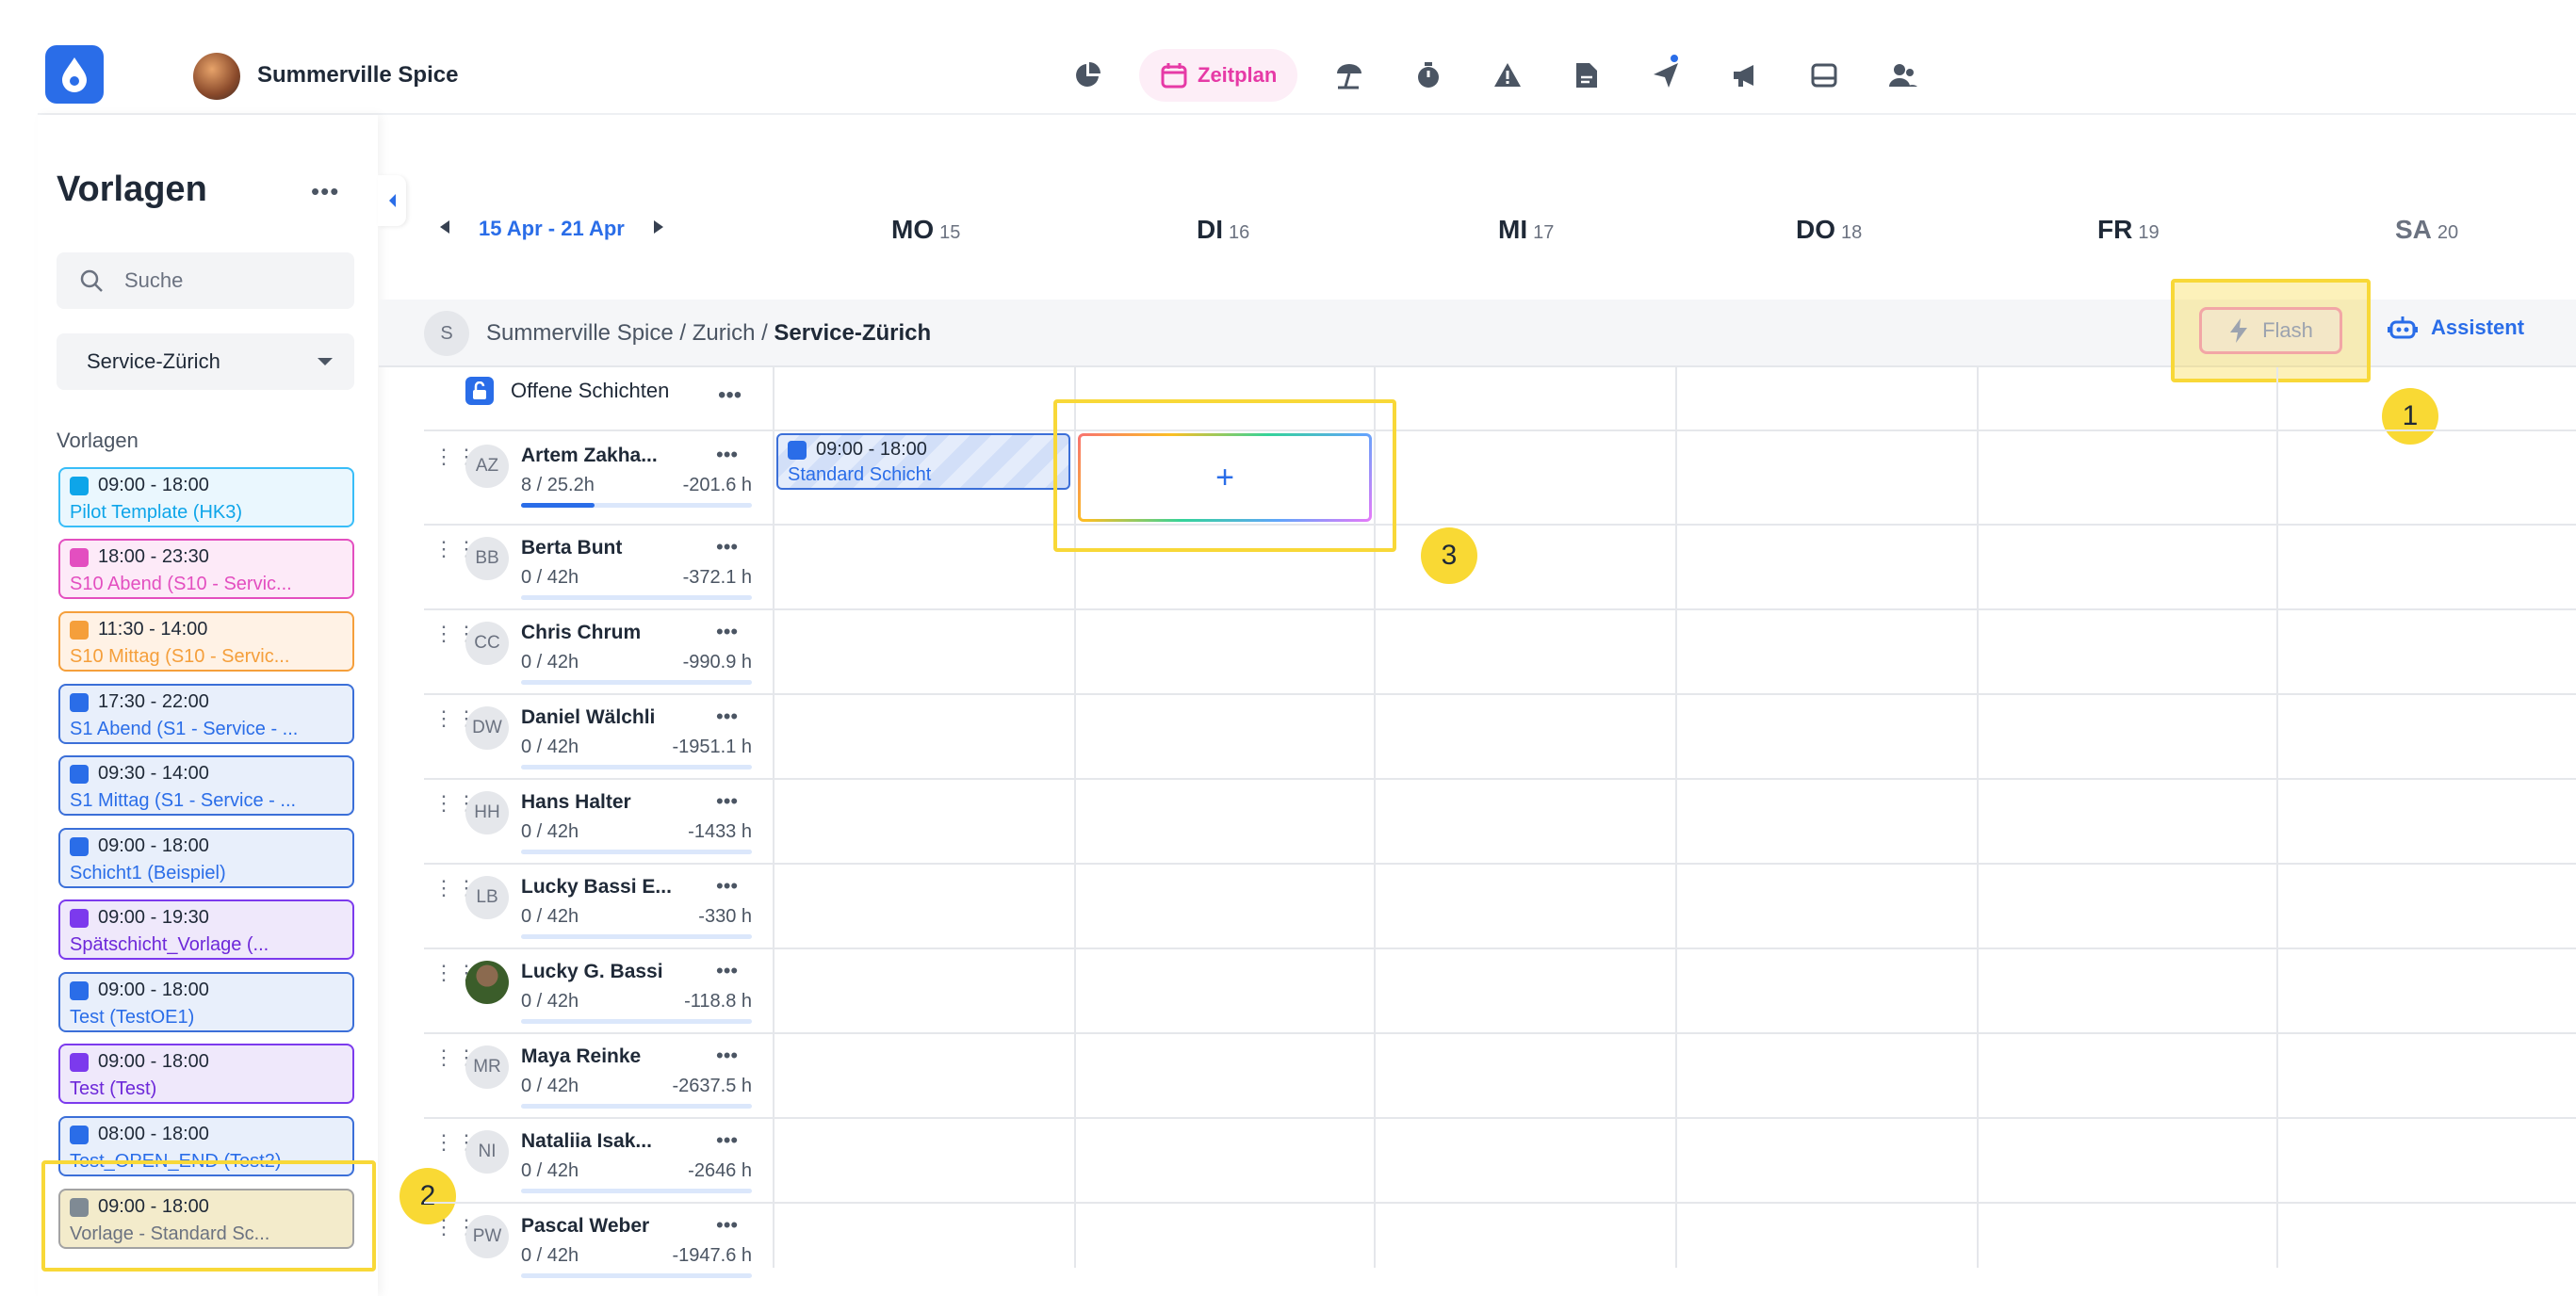  Describe the element at coordinates (206, 1002) in the screenshot. I see `template-card: 09:00 - 18:00 Test (TestOE1)` at that location.